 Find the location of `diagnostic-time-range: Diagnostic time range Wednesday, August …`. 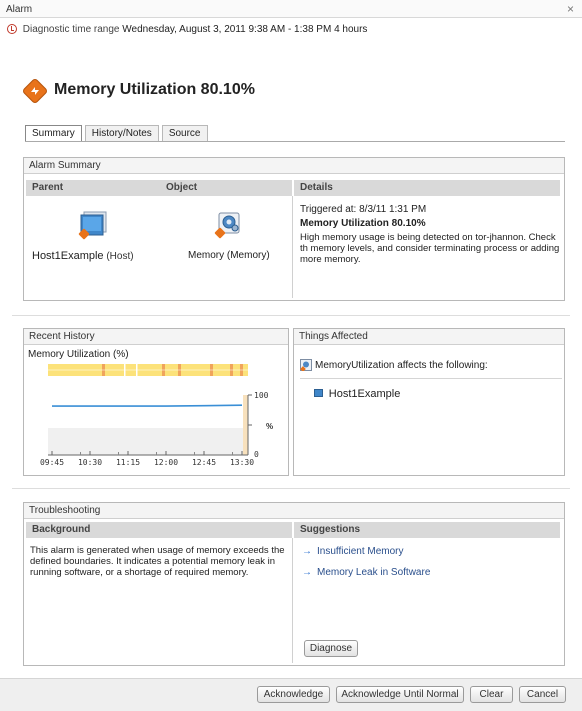

diagnostic-time-range: Diagnostic time range Wednesday, August … is located at coordinates (187, 29).